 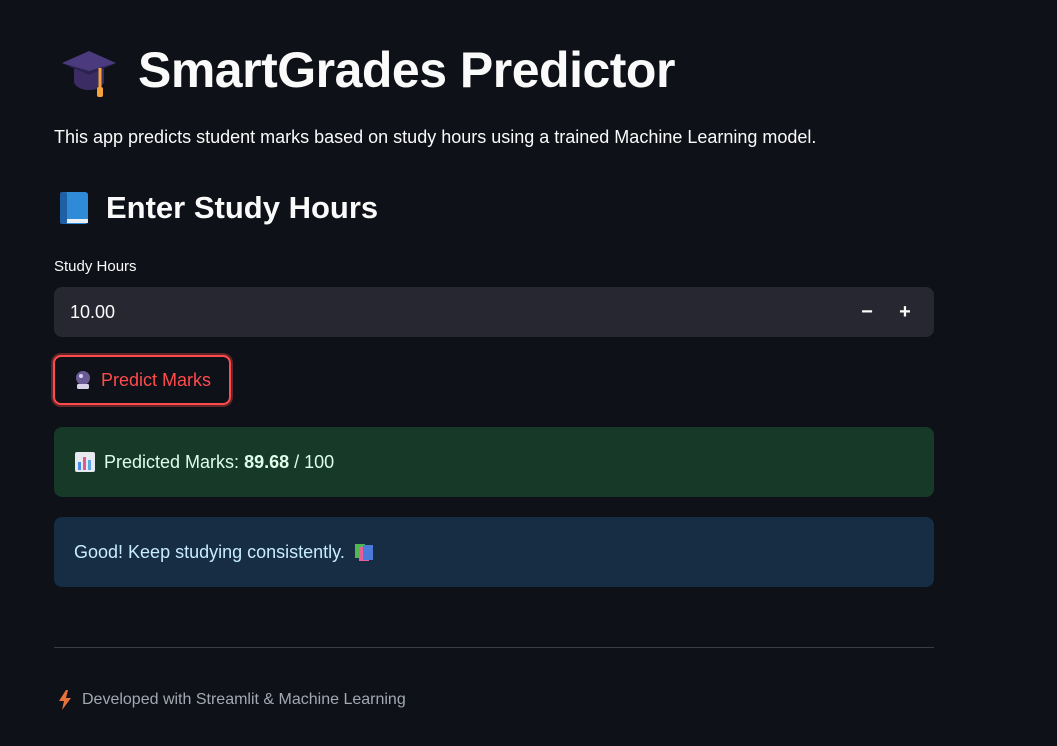 I want to click on predicted-marks-value: 89.68, so click(x=267, y=461).